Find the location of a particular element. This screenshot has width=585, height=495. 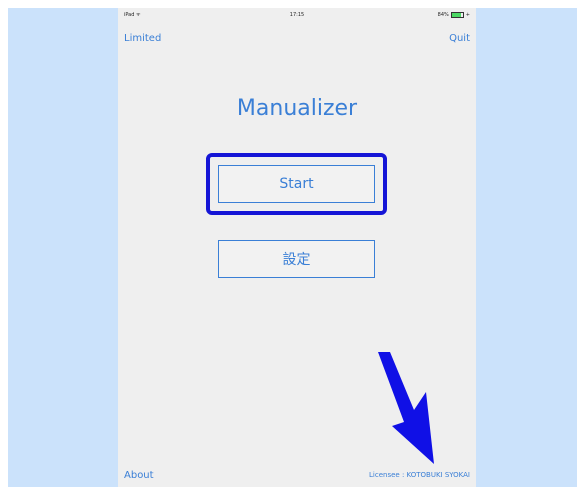

status-bar: iPad ᯤ 17:15 84% + is located at coordinates (297, 15).